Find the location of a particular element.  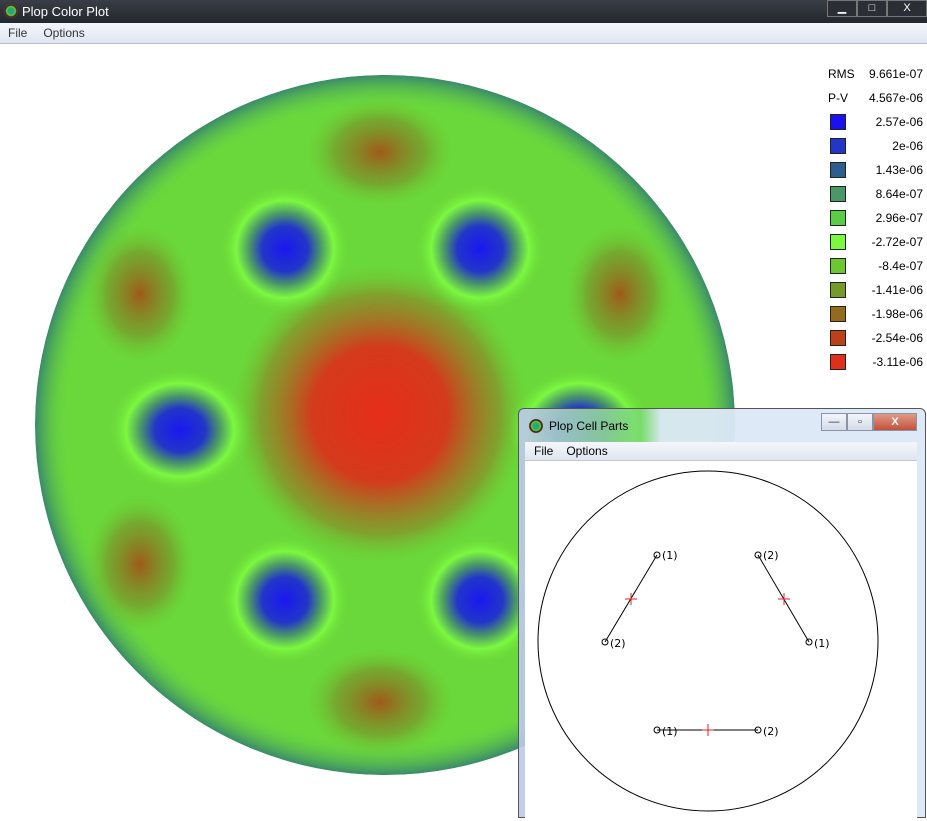

legend-value: -2.72e-07 is located at coordinates (897, 242).